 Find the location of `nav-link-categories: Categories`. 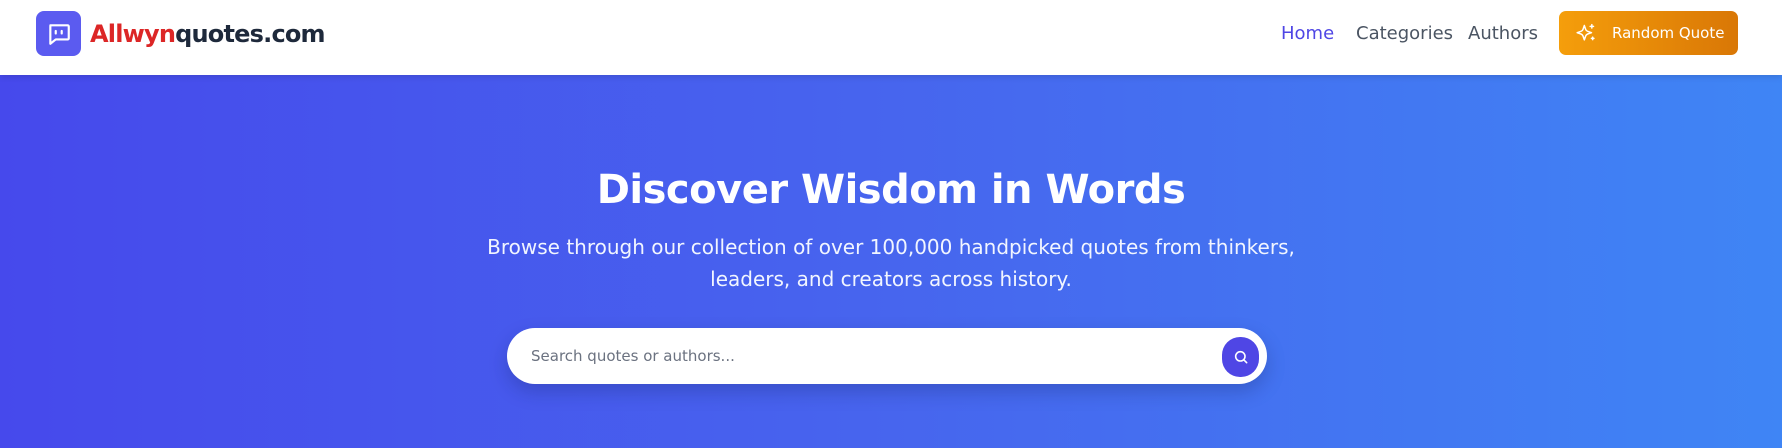

nav-link-categories: Categories is located at coordinates (1404, 33).